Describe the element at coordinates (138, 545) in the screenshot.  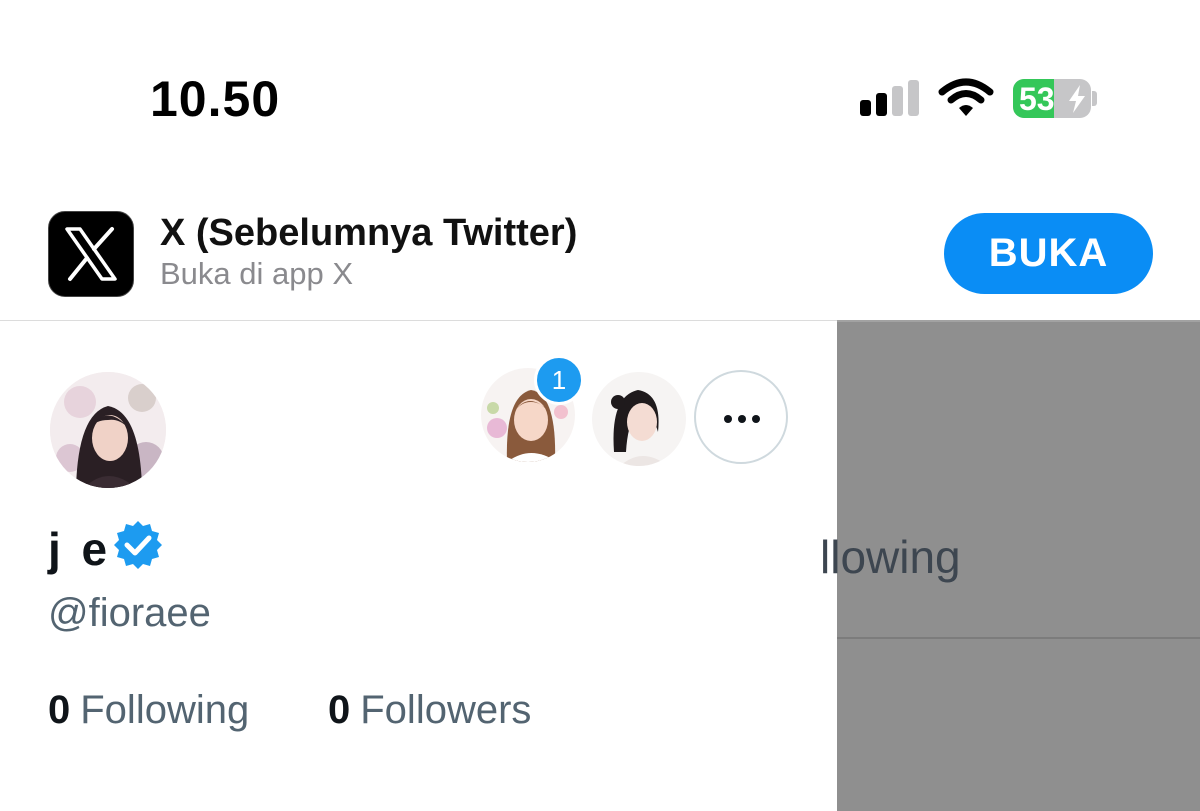
I see `verified-badge-icon` at that location.